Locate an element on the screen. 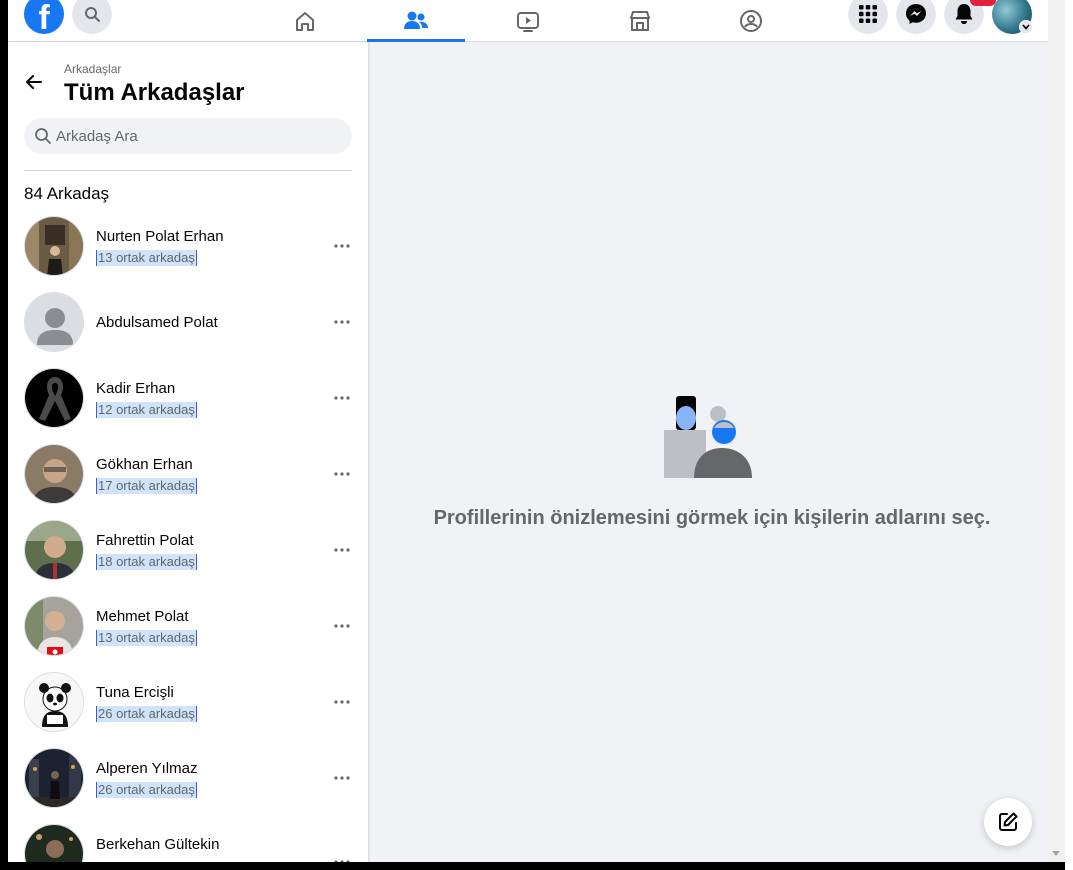 This screenshot has width=1073, height=870. friend-name: Abdulsamed Polat is located at coordinates (157, 322).